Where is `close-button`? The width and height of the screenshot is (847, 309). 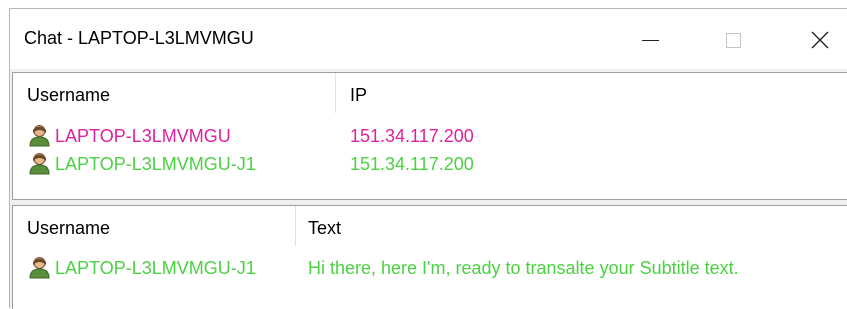
close-button is located at coordinates (820, 40).